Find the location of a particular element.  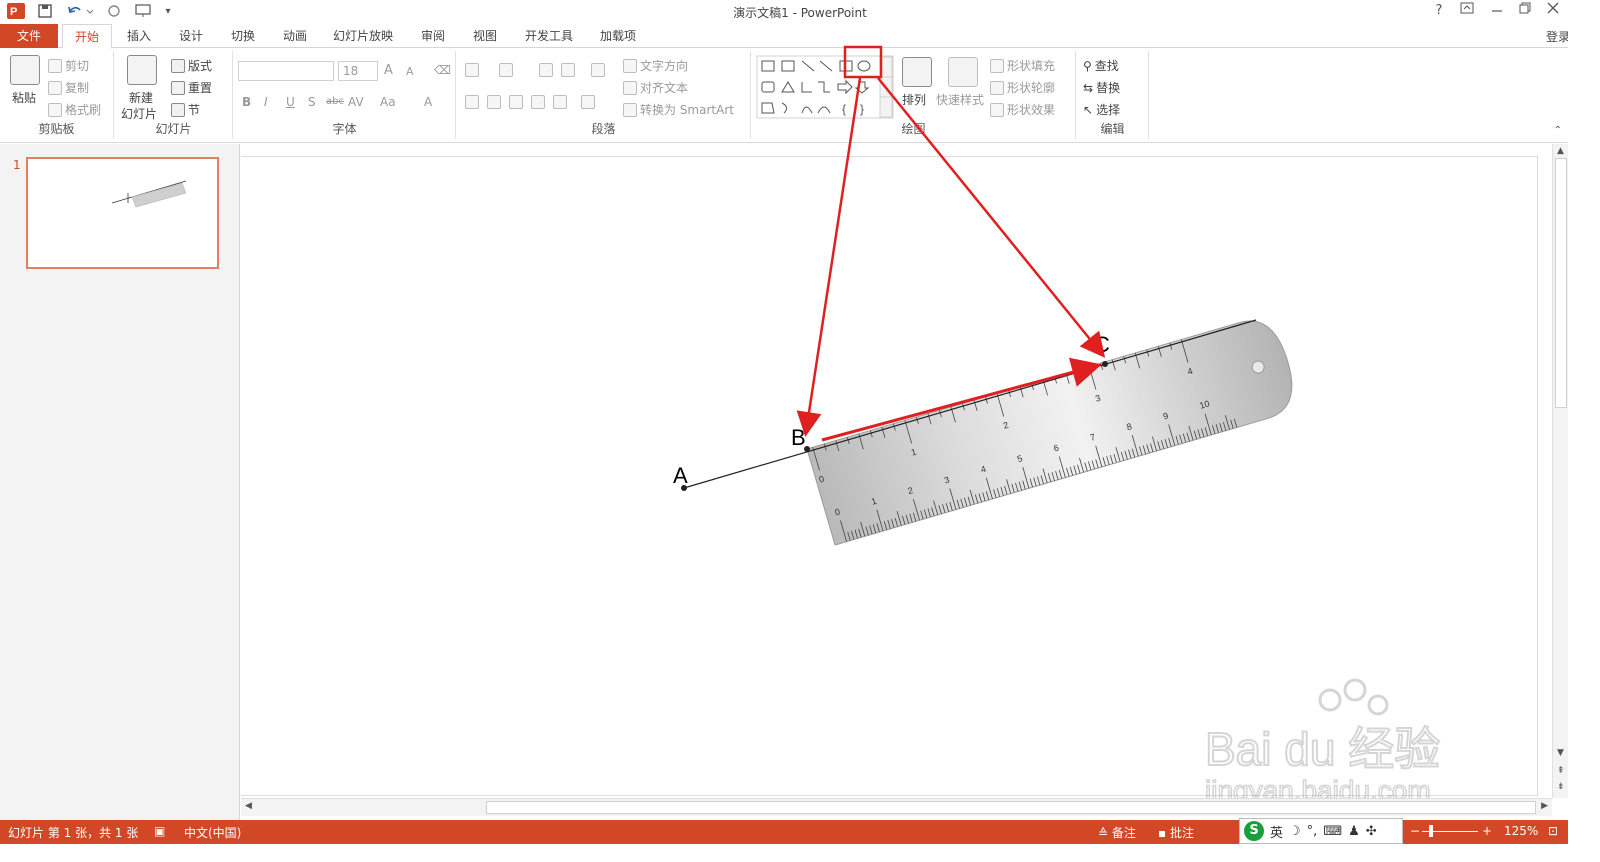

fit-slide-icon: ⊡ is located at coordinates (1553, 831).